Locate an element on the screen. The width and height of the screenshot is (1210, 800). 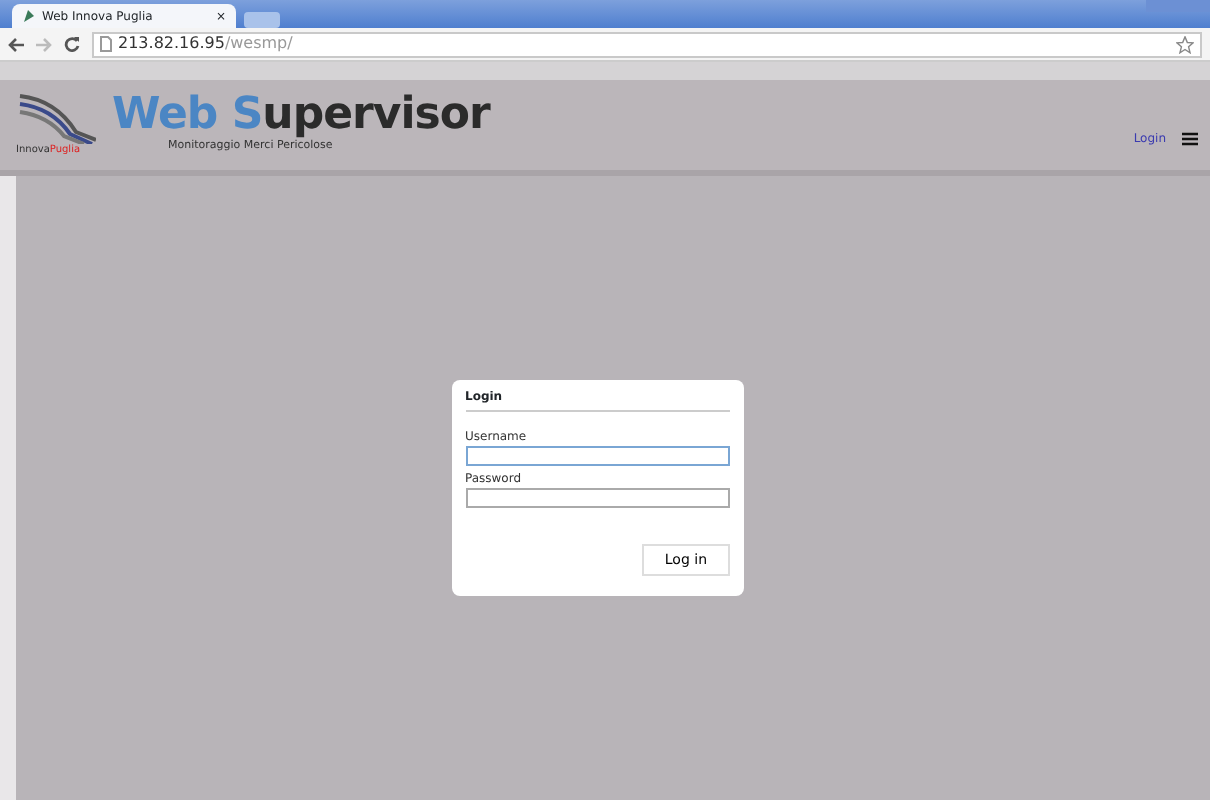
address-bar: 213.82.16.95/wesmp/ is located at coordinates (647, 44).